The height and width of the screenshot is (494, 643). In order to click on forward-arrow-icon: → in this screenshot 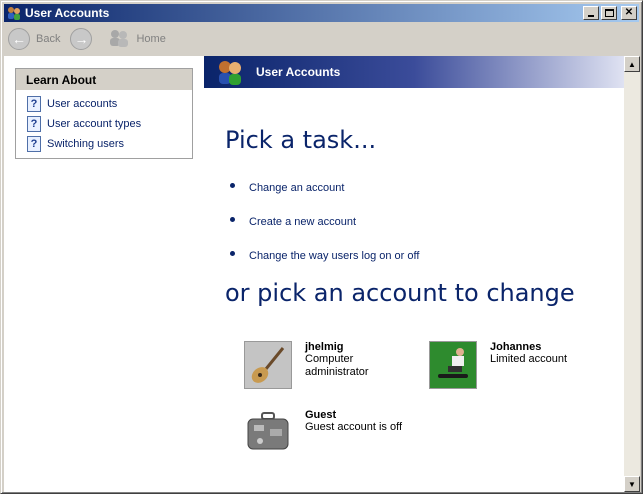, I will do `click(81, 39)`.